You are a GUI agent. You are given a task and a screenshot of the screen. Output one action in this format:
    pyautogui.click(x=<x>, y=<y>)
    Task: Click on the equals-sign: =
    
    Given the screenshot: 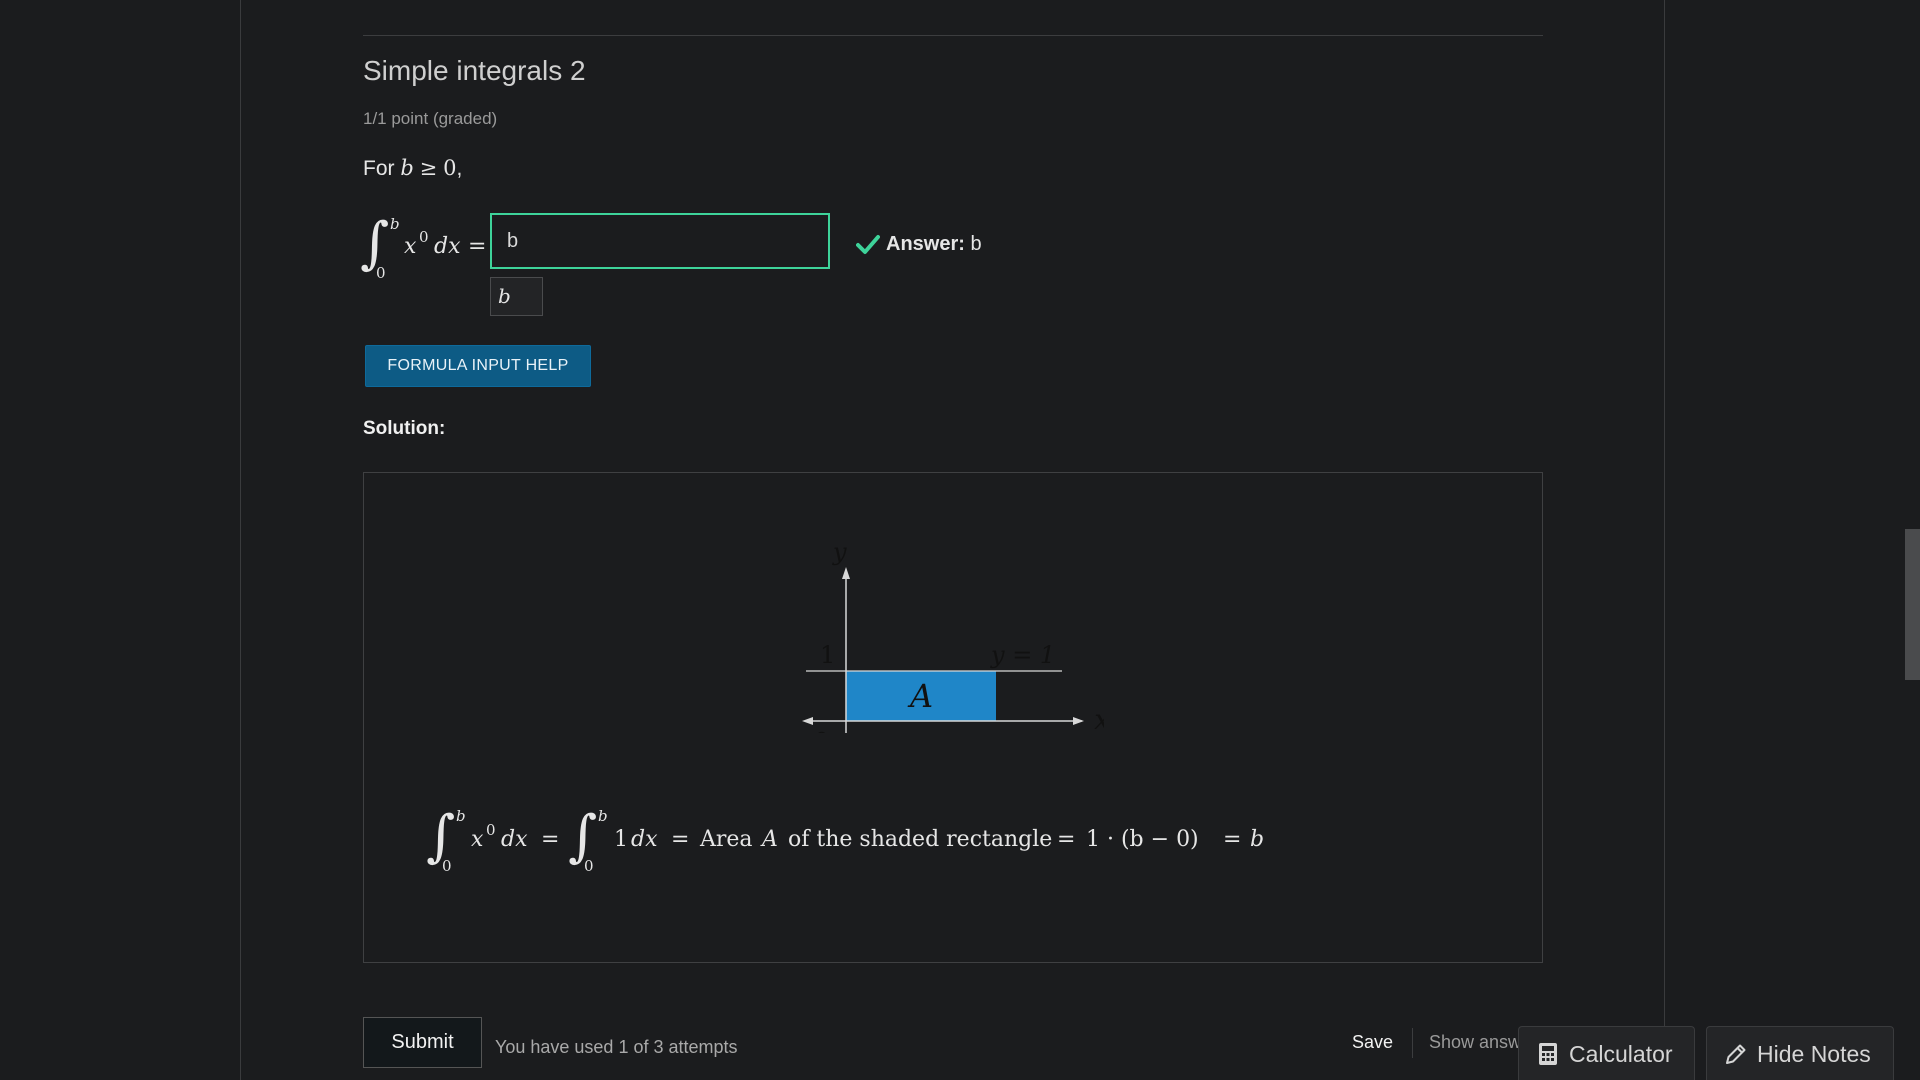 What is the action you would take?
    pyautogui.click(x=477, y=246)
    